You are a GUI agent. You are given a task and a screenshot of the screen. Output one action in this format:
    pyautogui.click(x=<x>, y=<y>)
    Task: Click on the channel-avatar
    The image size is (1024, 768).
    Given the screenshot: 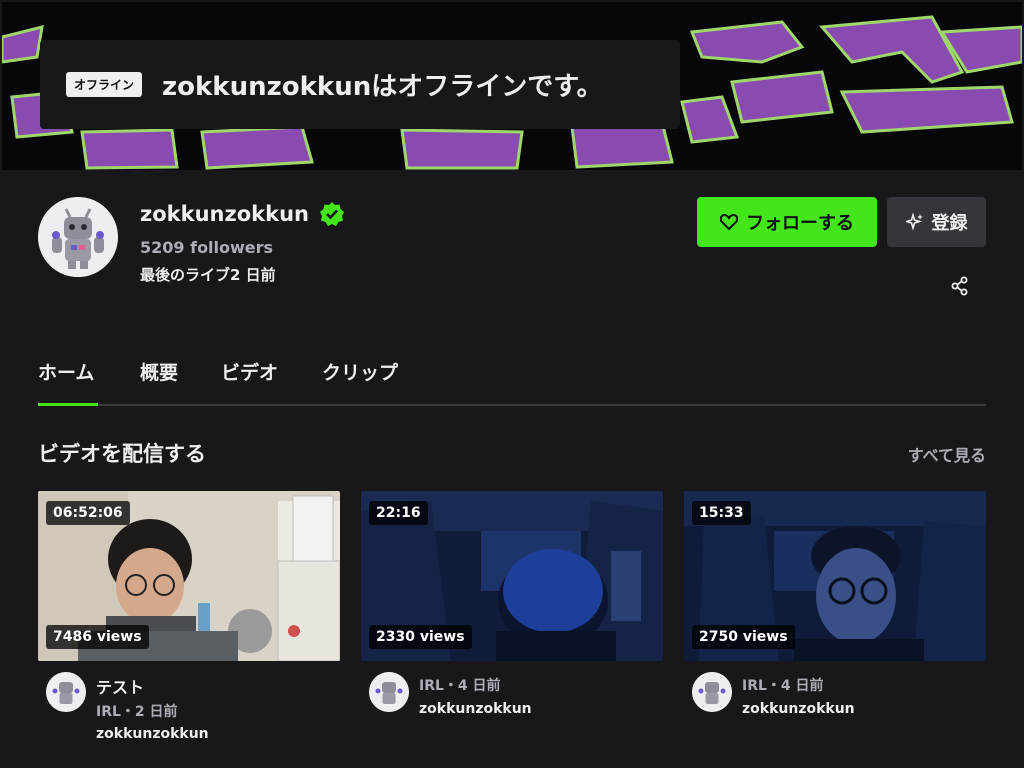 What is the action you would take?
    pyautogui.click(x=78, y=237)
    